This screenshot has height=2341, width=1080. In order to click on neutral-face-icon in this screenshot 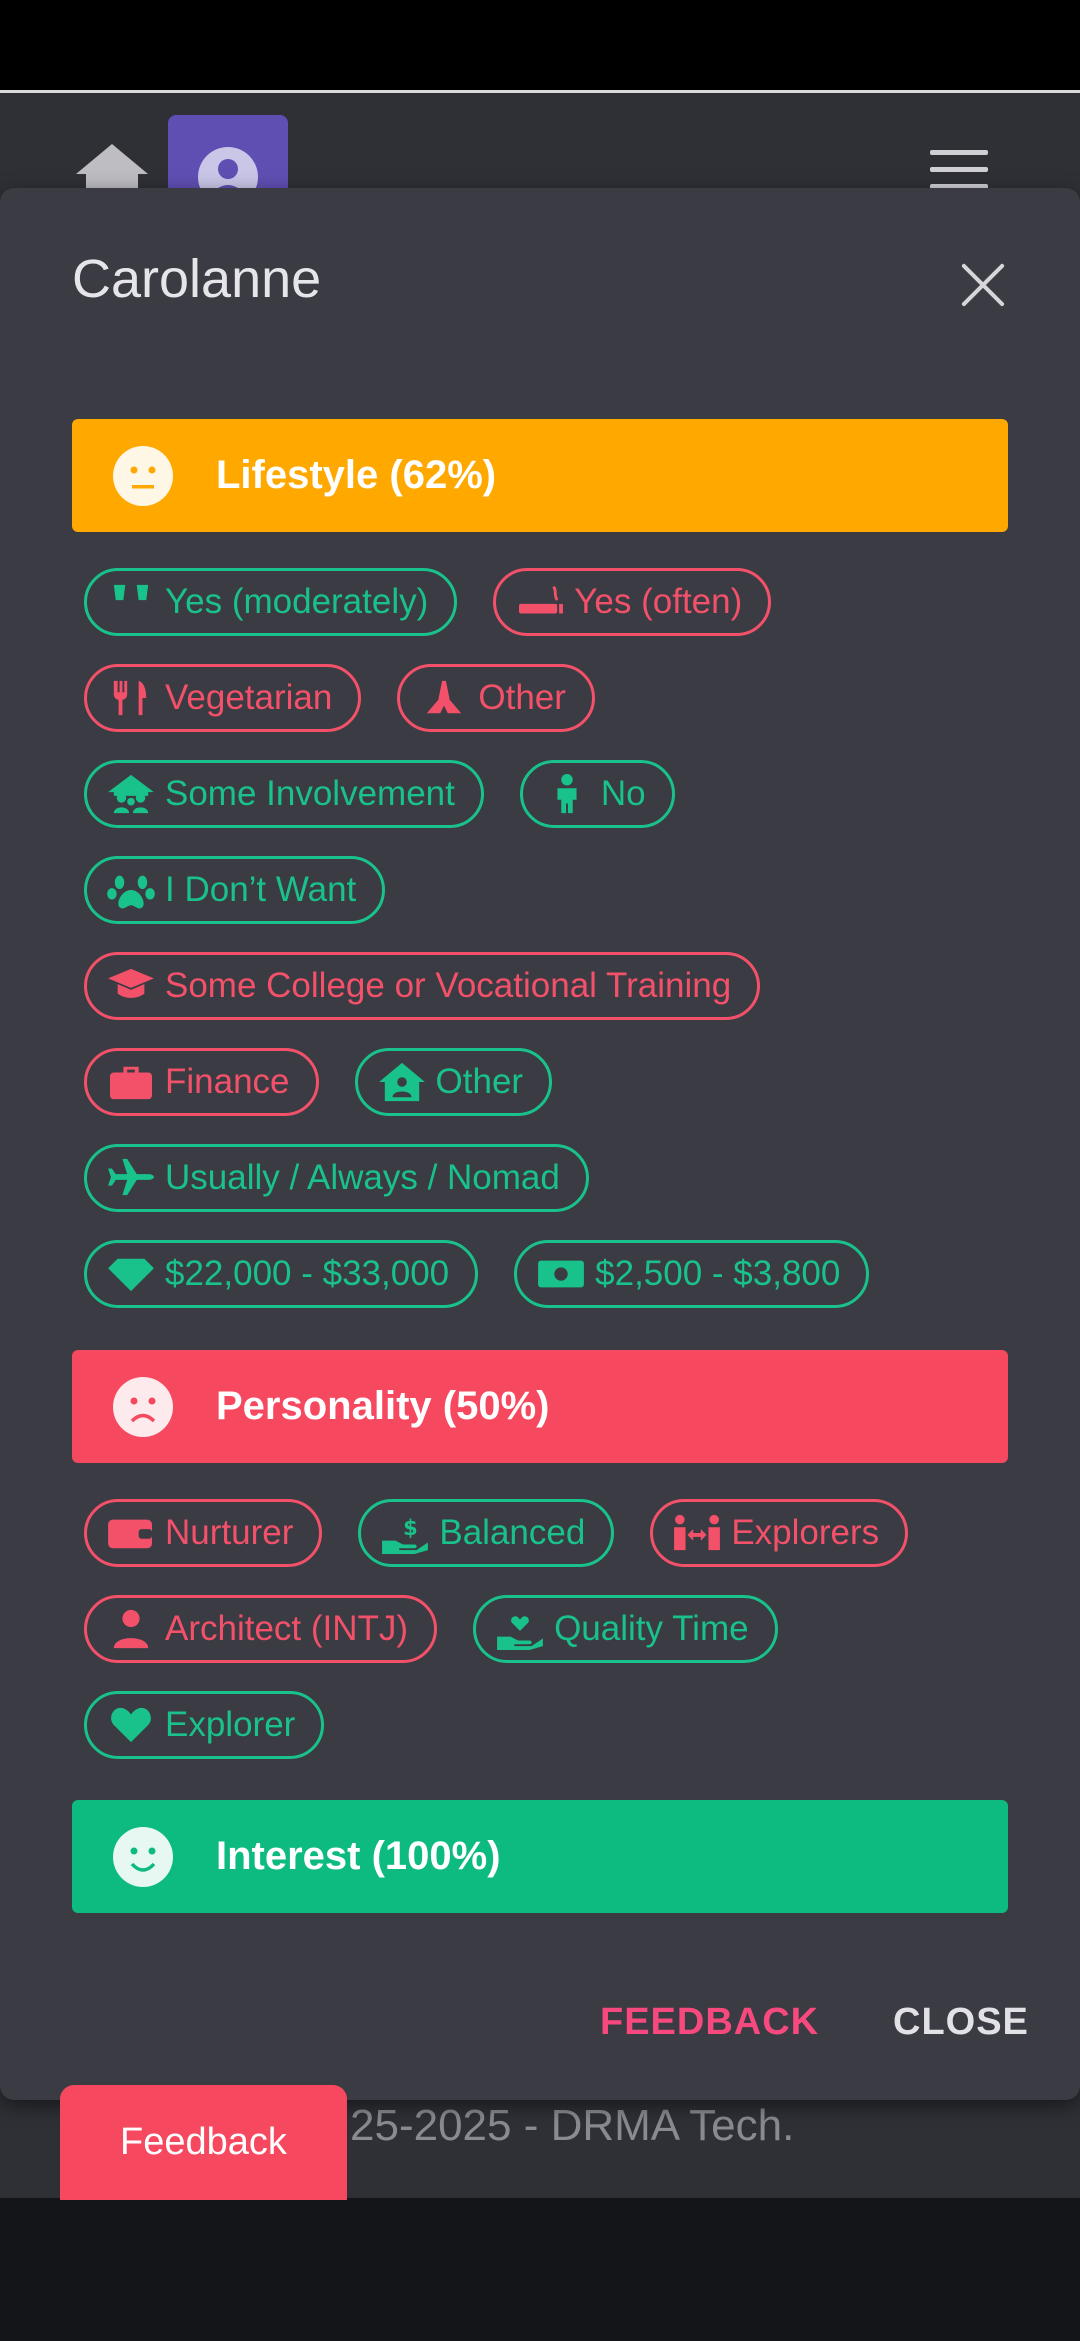, I will do `click(143, 475)`.